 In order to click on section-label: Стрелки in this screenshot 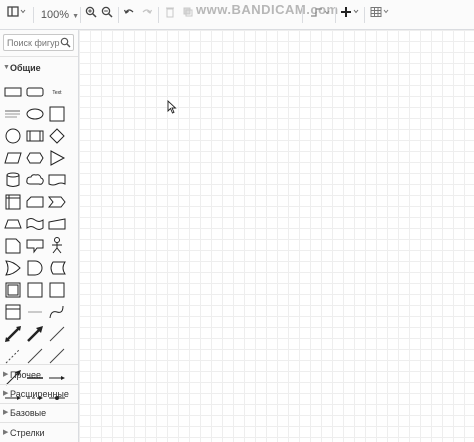, I will do `click(27, 433)`.